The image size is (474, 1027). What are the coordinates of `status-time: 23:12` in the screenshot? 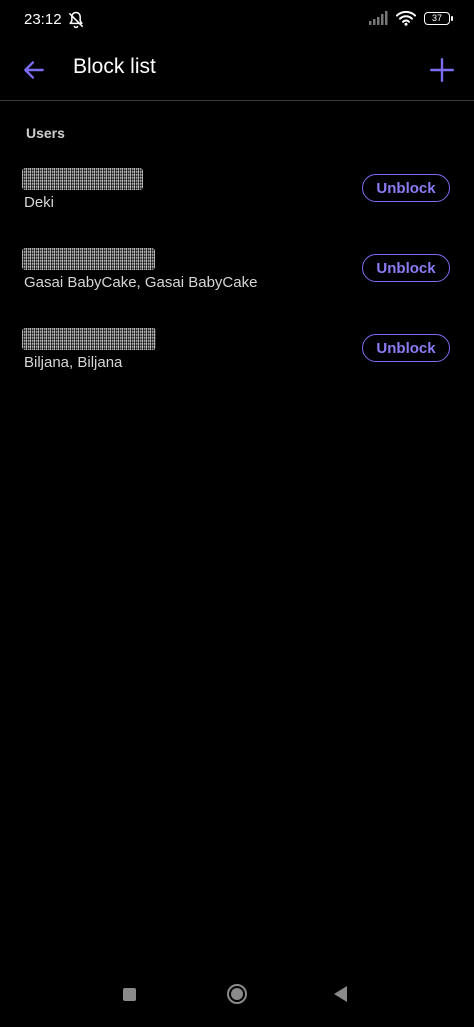 It's located at (43, 19).